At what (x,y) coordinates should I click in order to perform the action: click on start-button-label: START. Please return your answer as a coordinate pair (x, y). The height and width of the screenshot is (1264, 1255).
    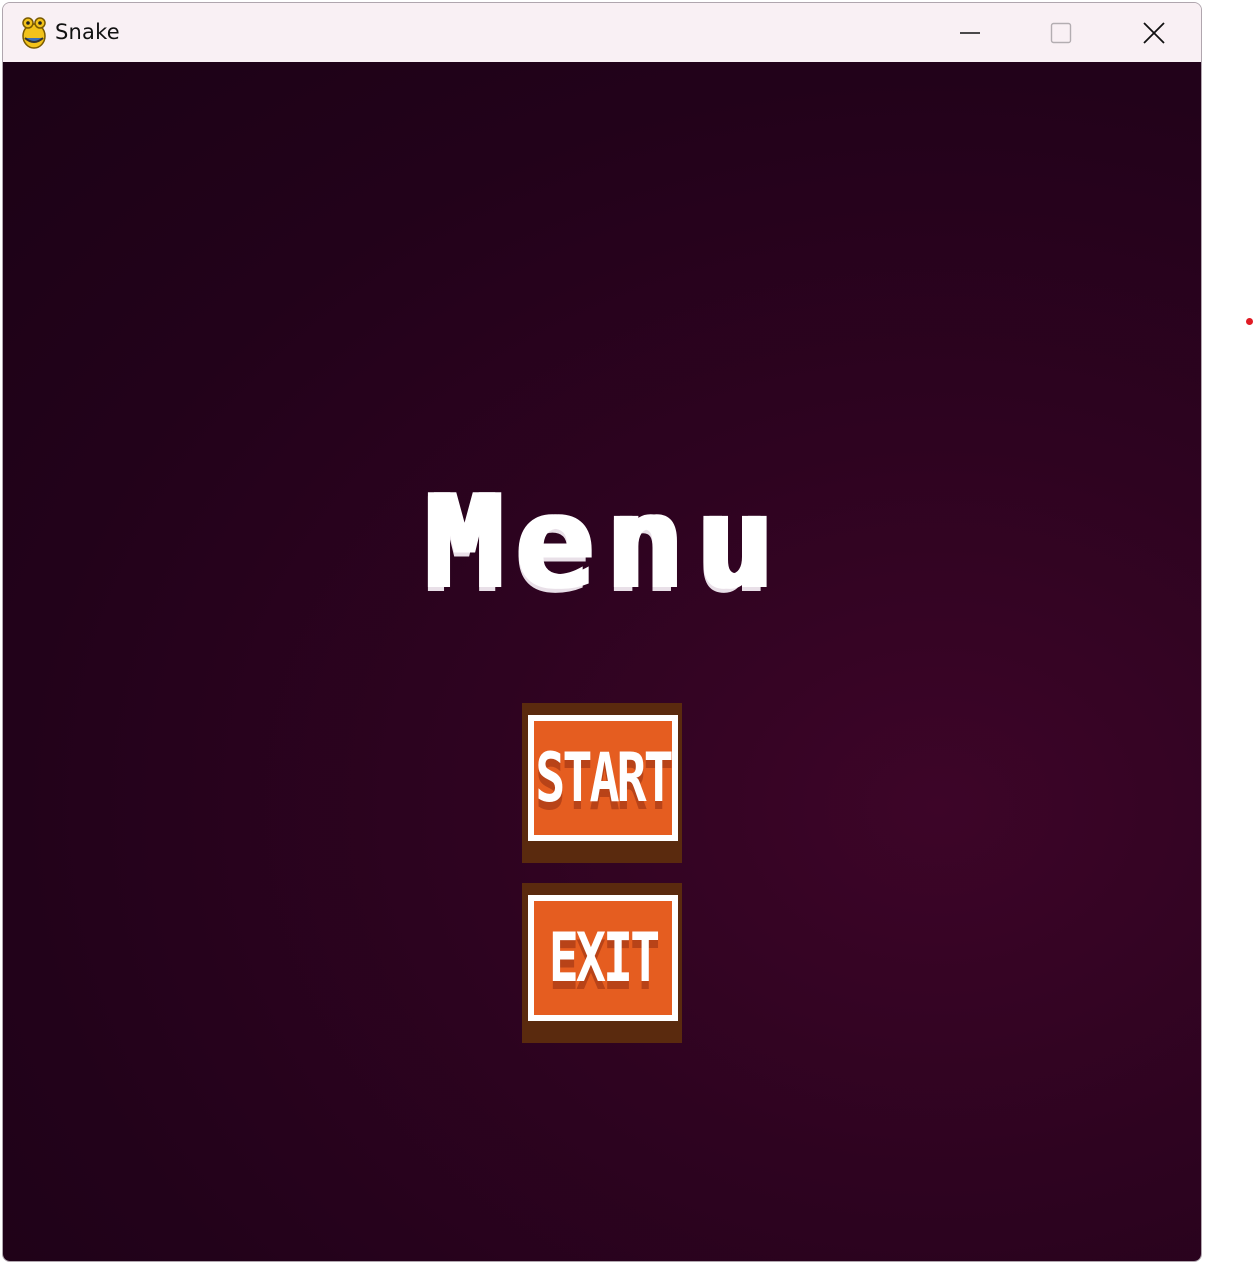
    Looking at the image, I should click on (604, 778).